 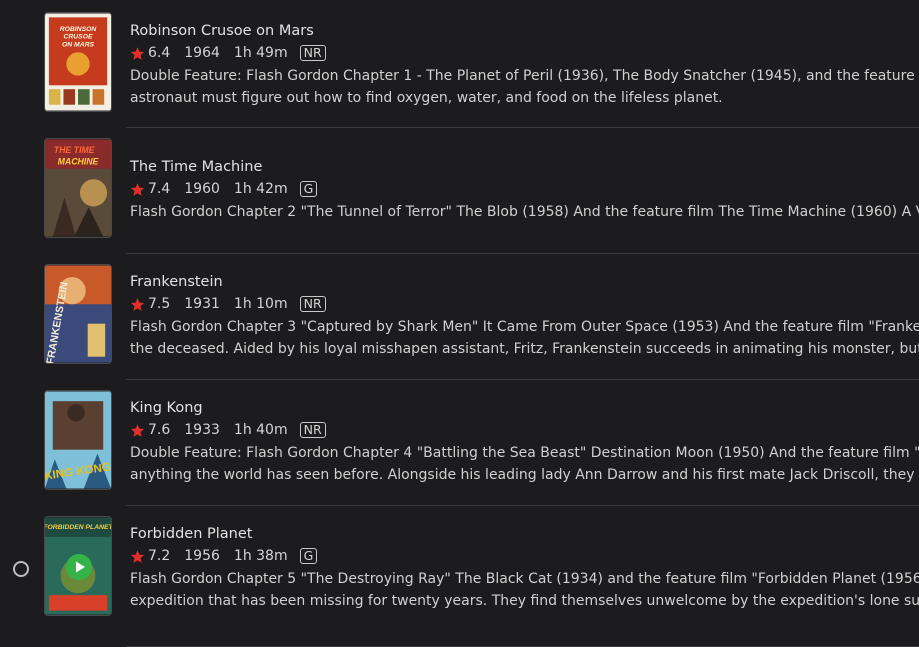 What do you see at coordinates (79, 29) in the screenshot?
I see `svg-text: ROBINSON` at bounding box center [79, 29].